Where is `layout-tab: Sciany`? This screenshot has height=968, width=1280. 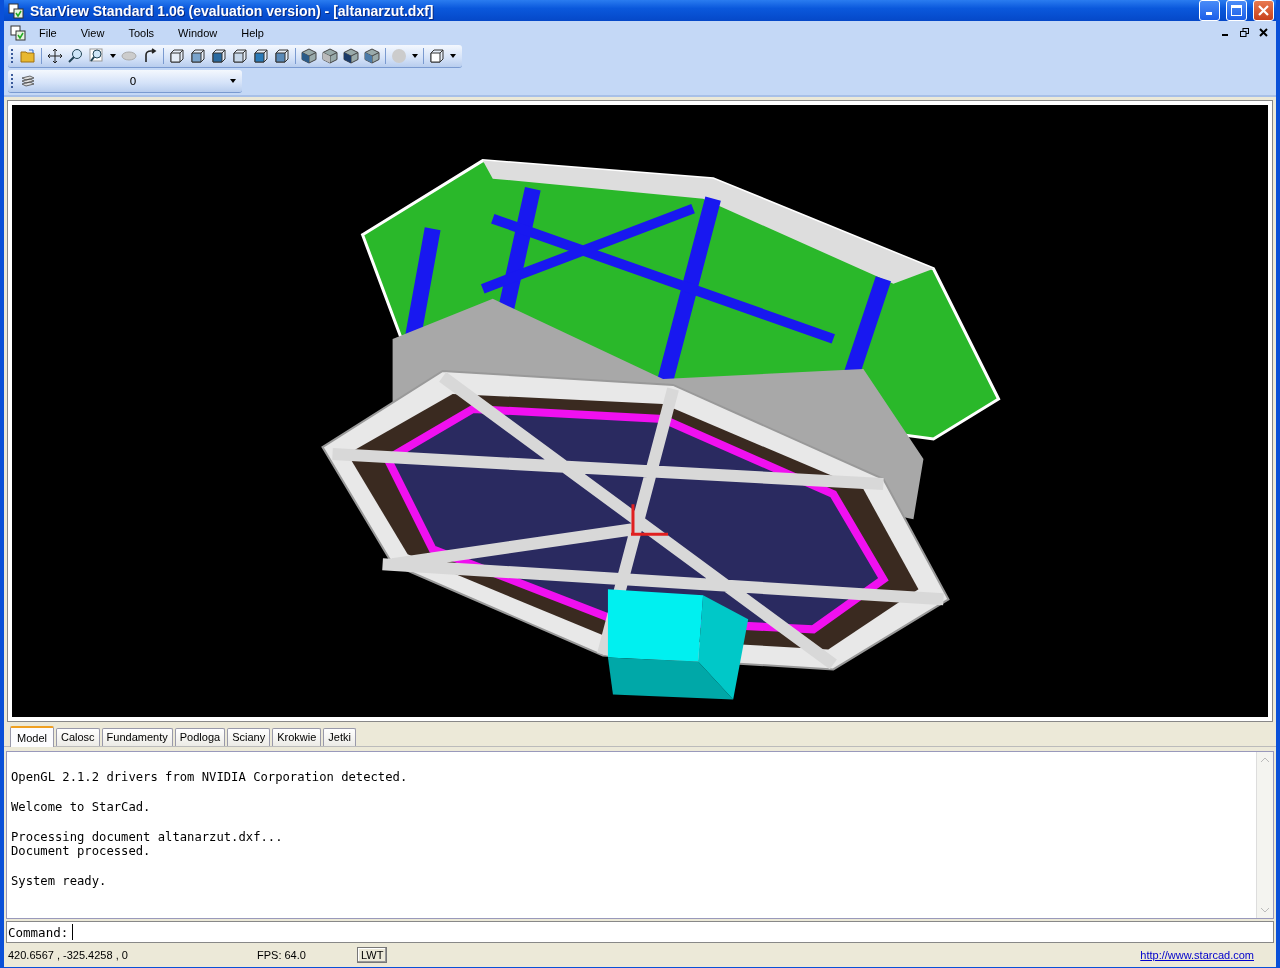 layout-tab: Sciany is located at coordinates (249, 737).